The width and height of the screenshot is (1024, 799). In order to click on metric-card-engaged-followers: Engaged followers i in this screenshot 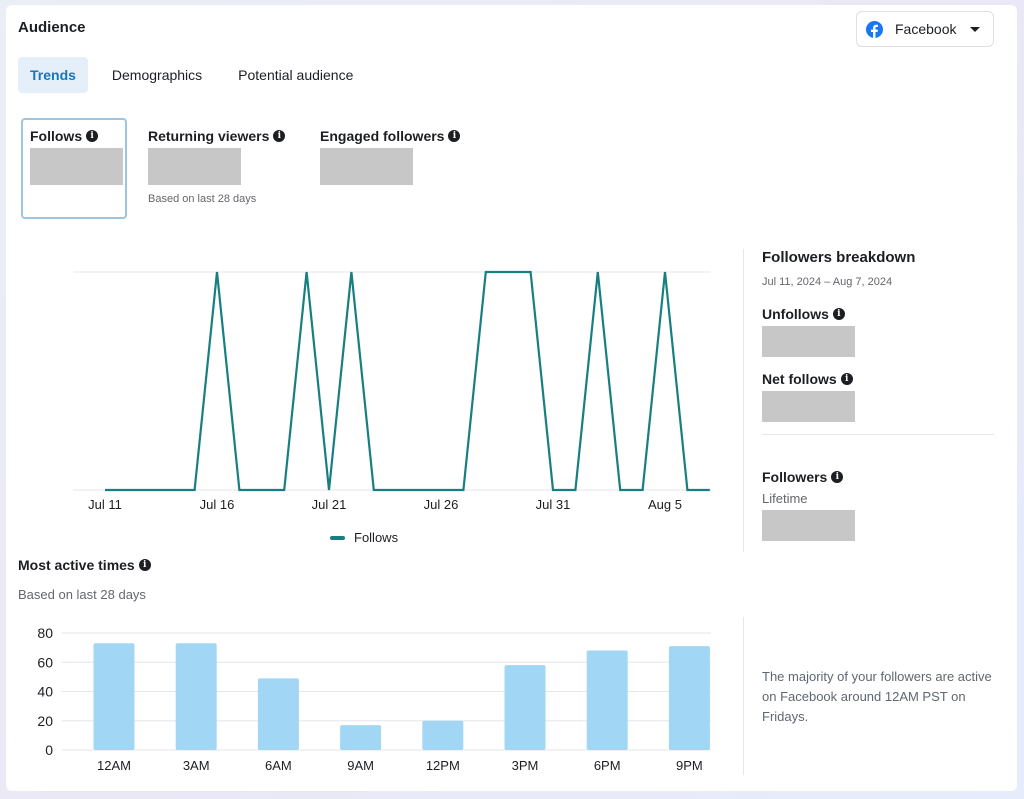, I will do `click(391, 168)`.